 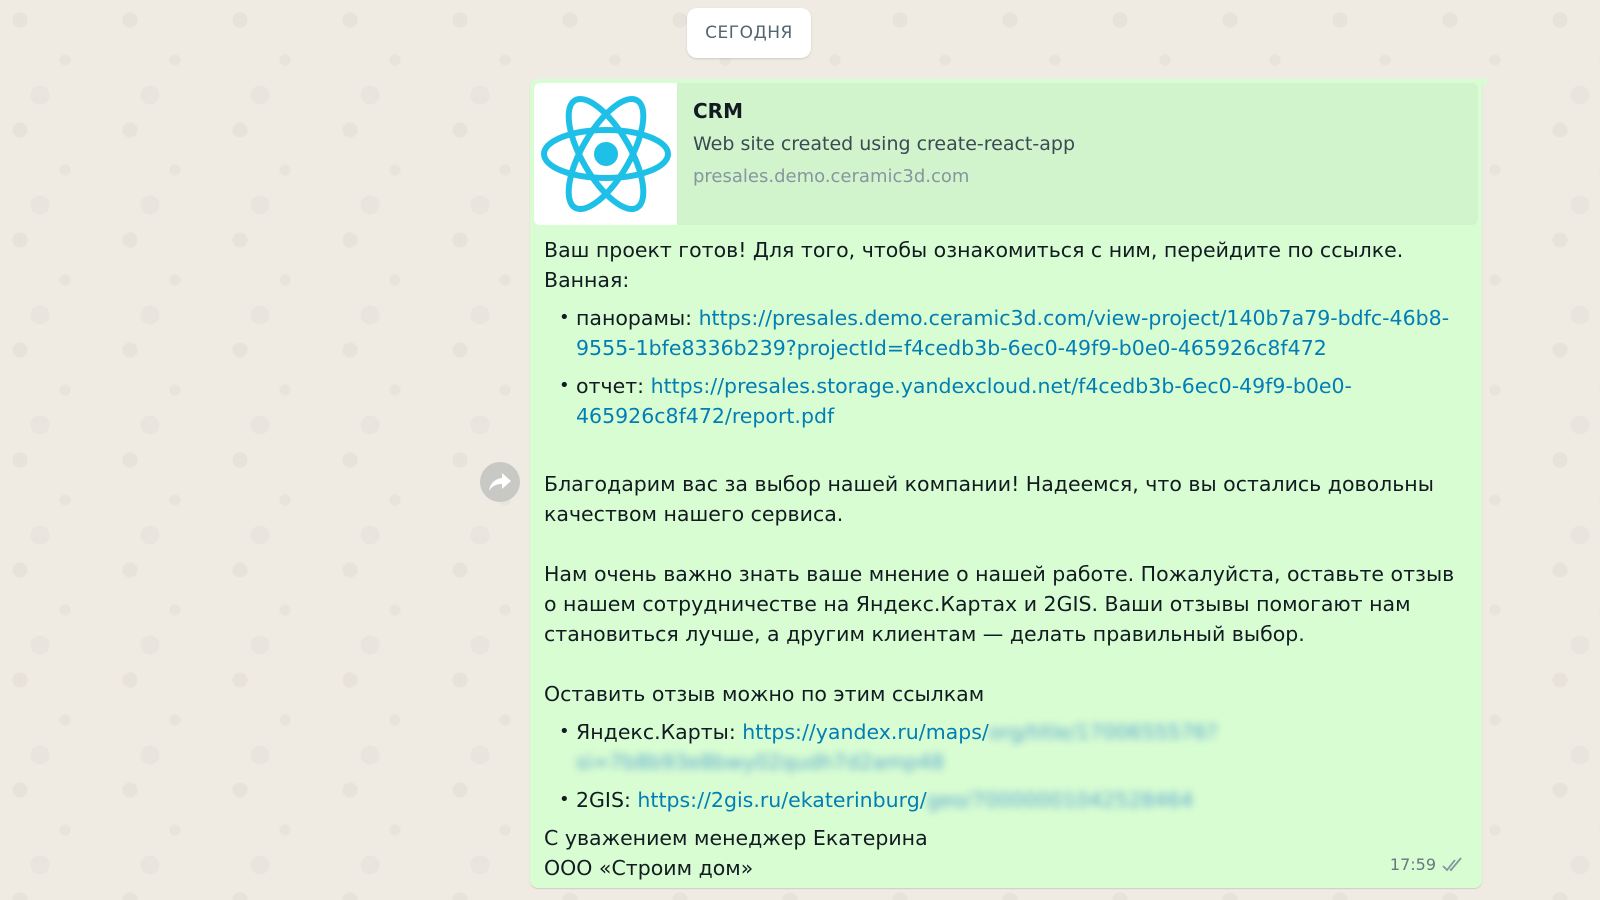 I want to click on panorama-label: панорамы:, so click(x=637, y=318).